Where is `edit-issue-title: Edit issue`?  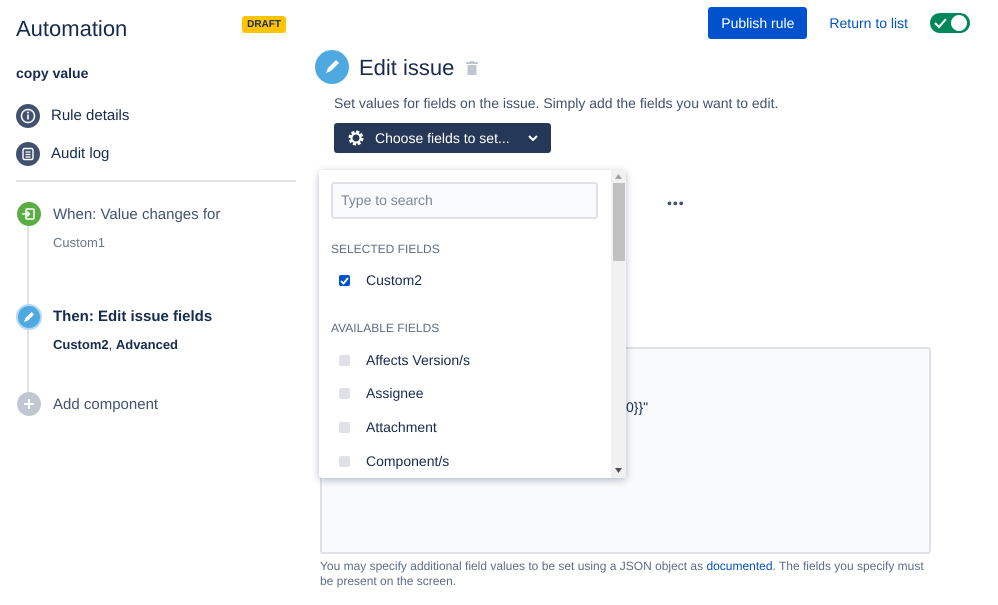
edit-issue-title: Edit issue is located at coordinates (406, 68).